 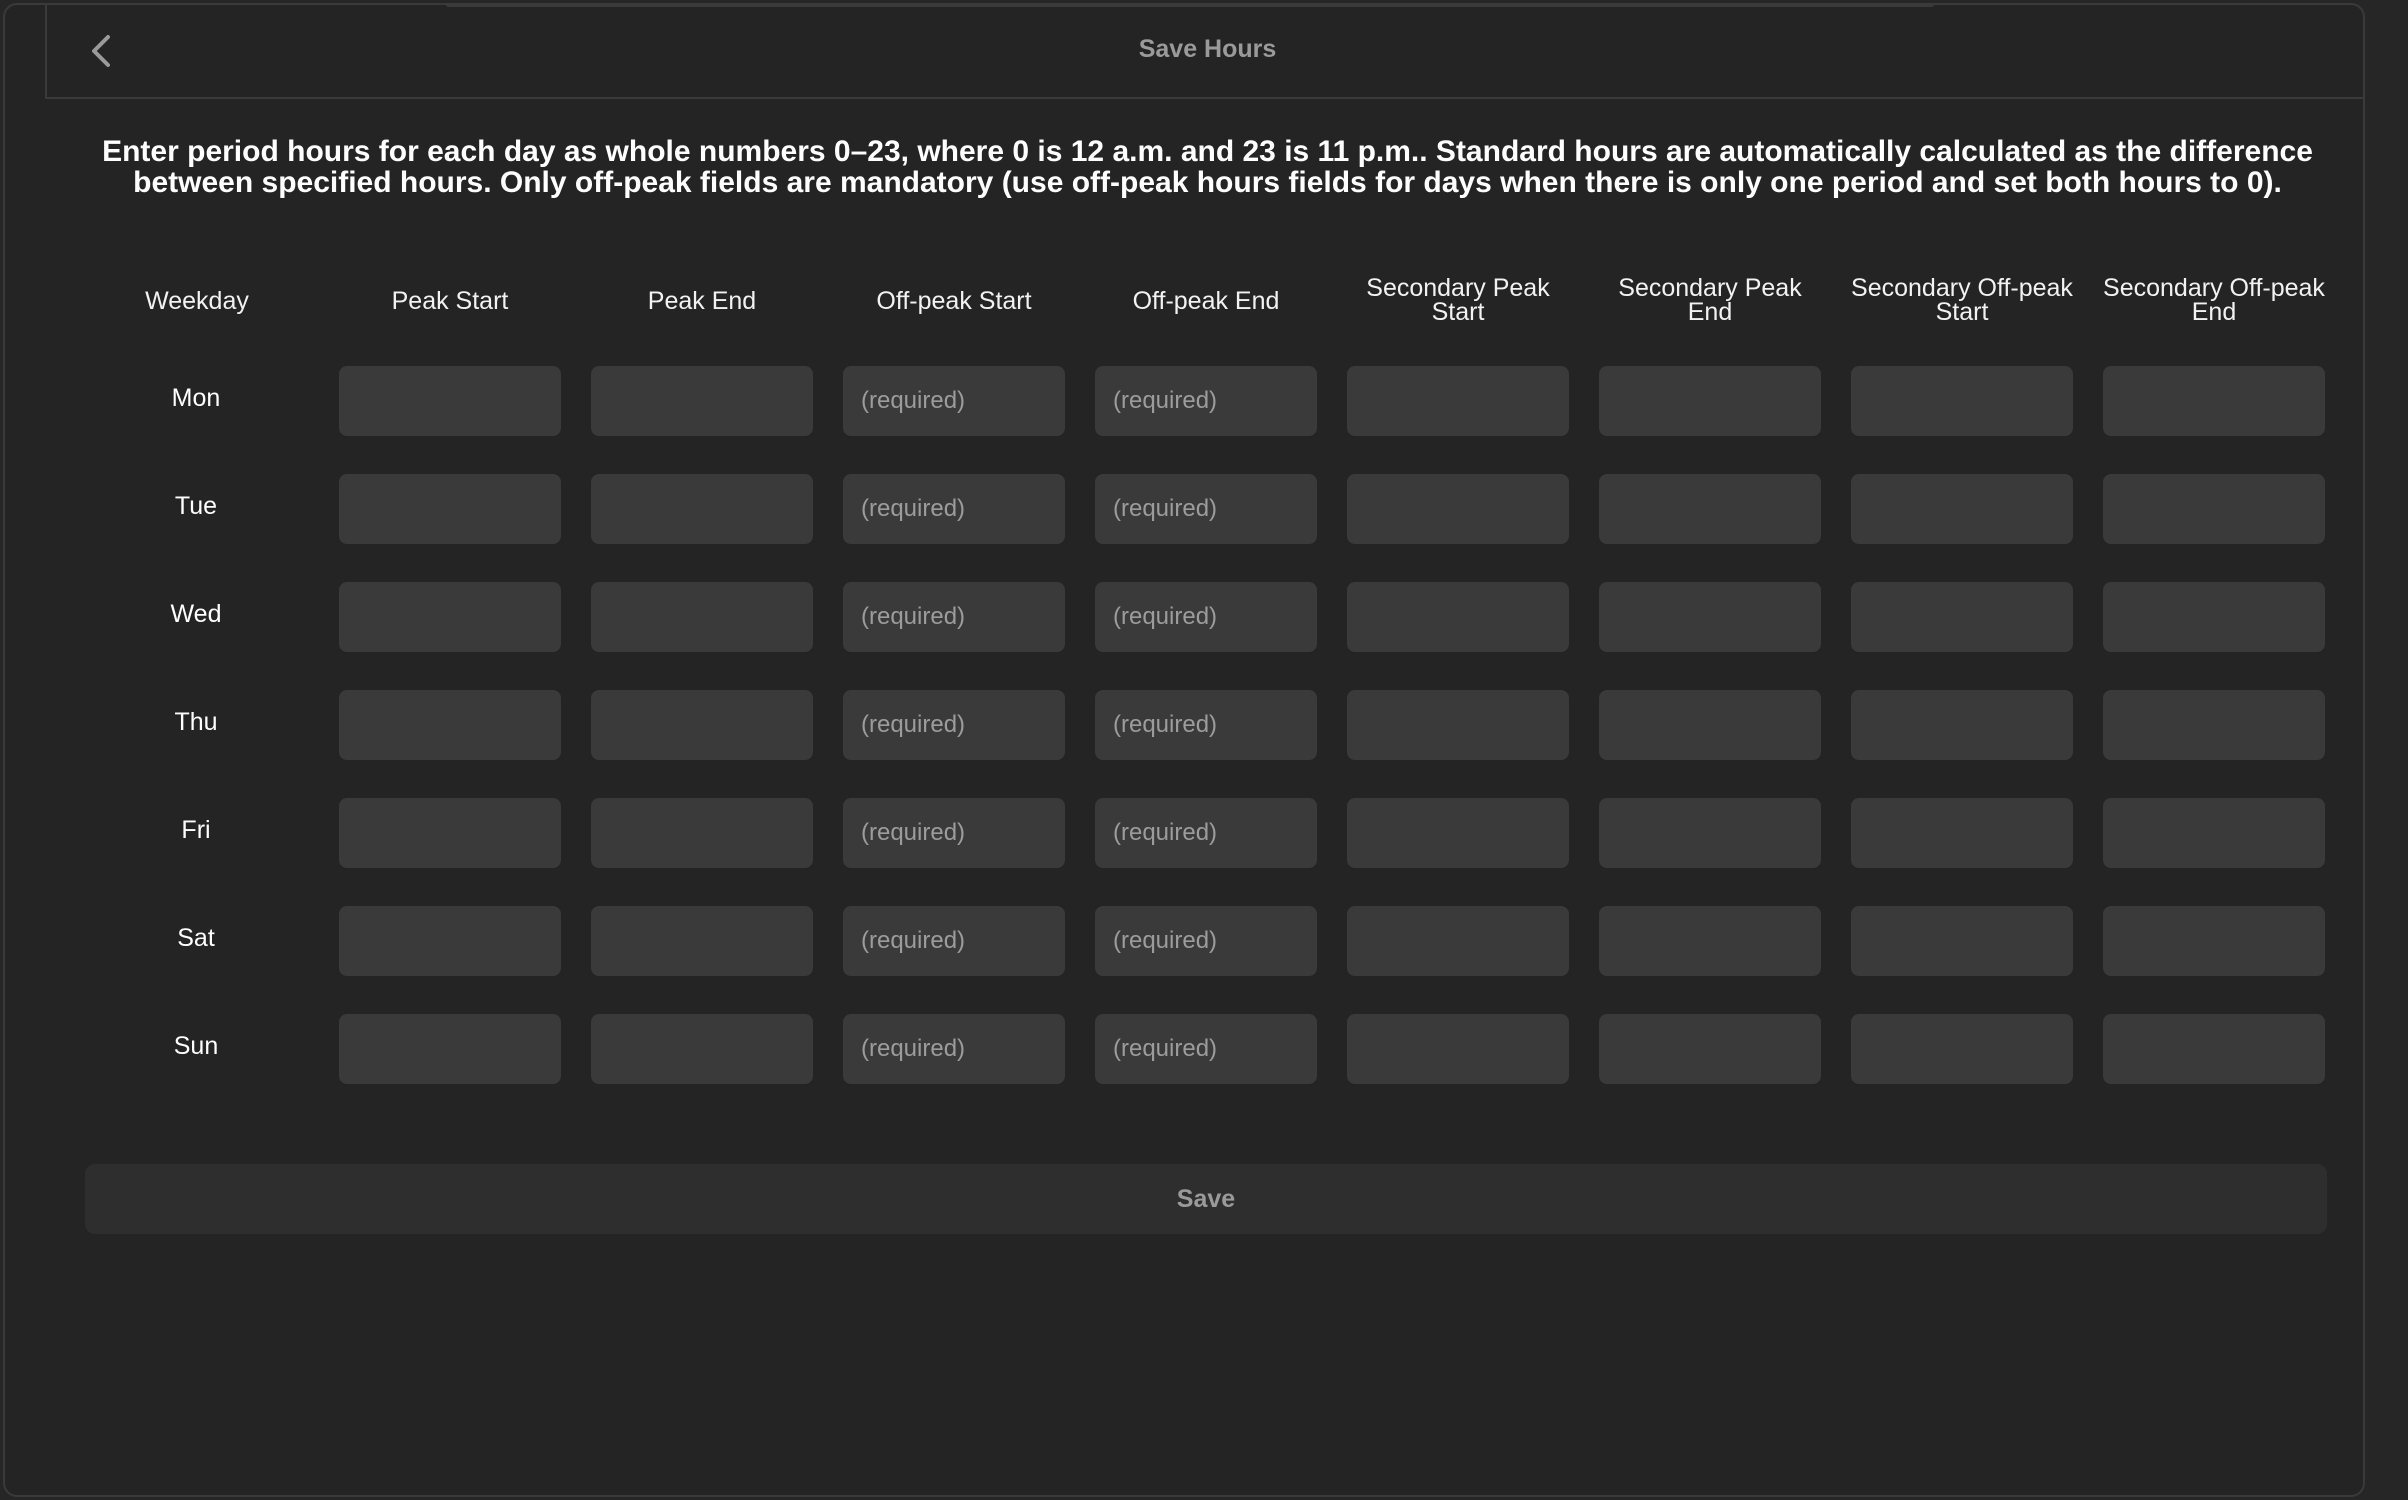 What do you see at coordinates (1206, 301) in the screenshot?
I see `column-header-offpeak-end: Off-peak End` at bounding box center [1206, 301].